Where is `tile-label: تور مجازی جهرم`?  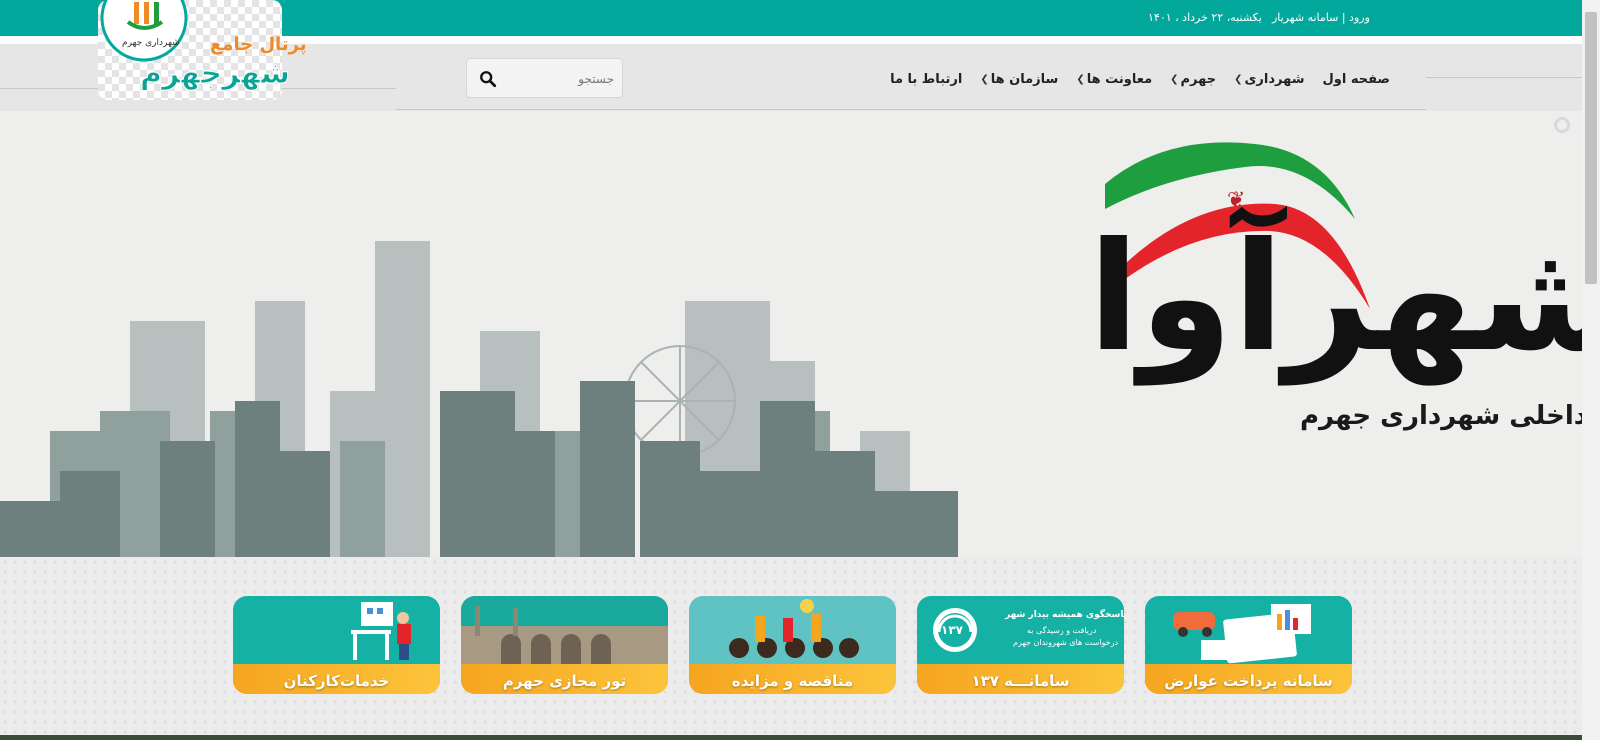 tile-label: تور مجازی جهرم is located at coordinates (564, 681).